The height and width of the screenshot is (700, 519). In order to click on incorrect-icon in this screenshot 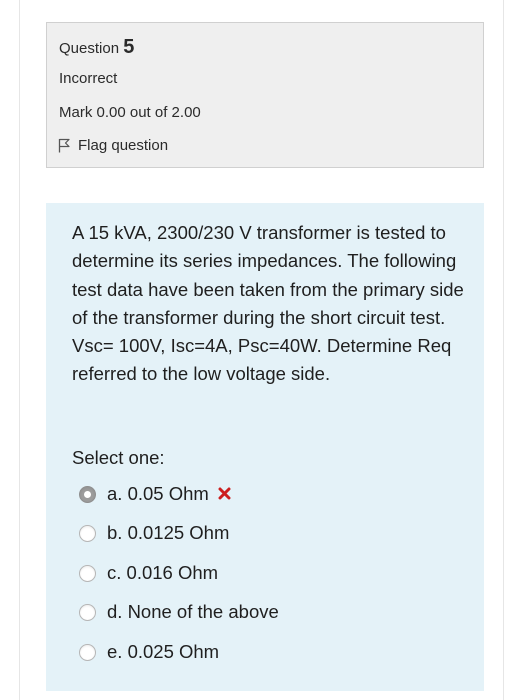, I will do `click(224, 494)`.